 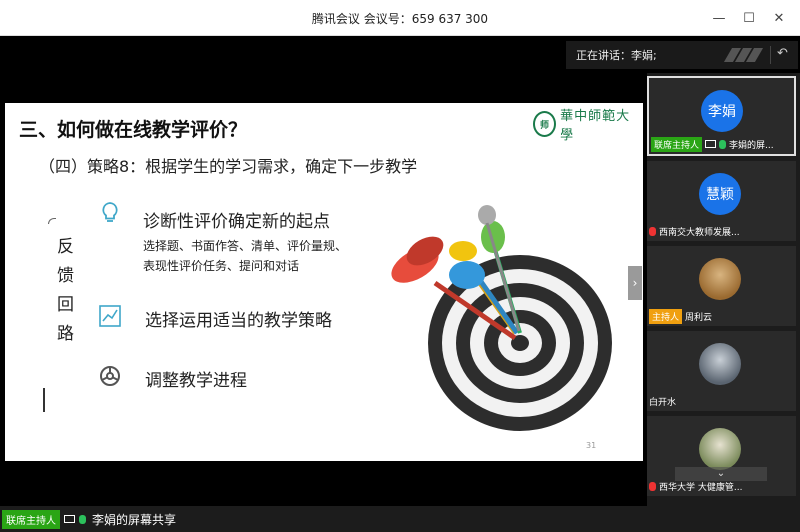 I want to click on participant-name: 白开水, so click(x=663, y=402).